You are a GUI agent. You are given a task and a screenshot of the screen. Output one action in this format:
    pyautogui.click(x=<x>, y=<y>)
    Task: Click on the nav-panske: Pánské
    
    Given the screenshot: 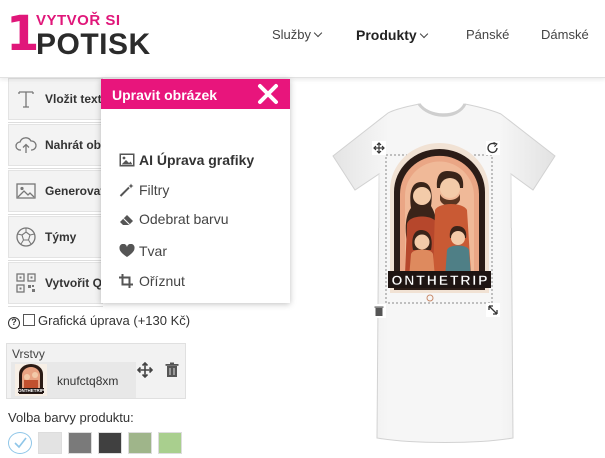 What is the action you would take?
    pyautogui.click(x=487, y=34)
    